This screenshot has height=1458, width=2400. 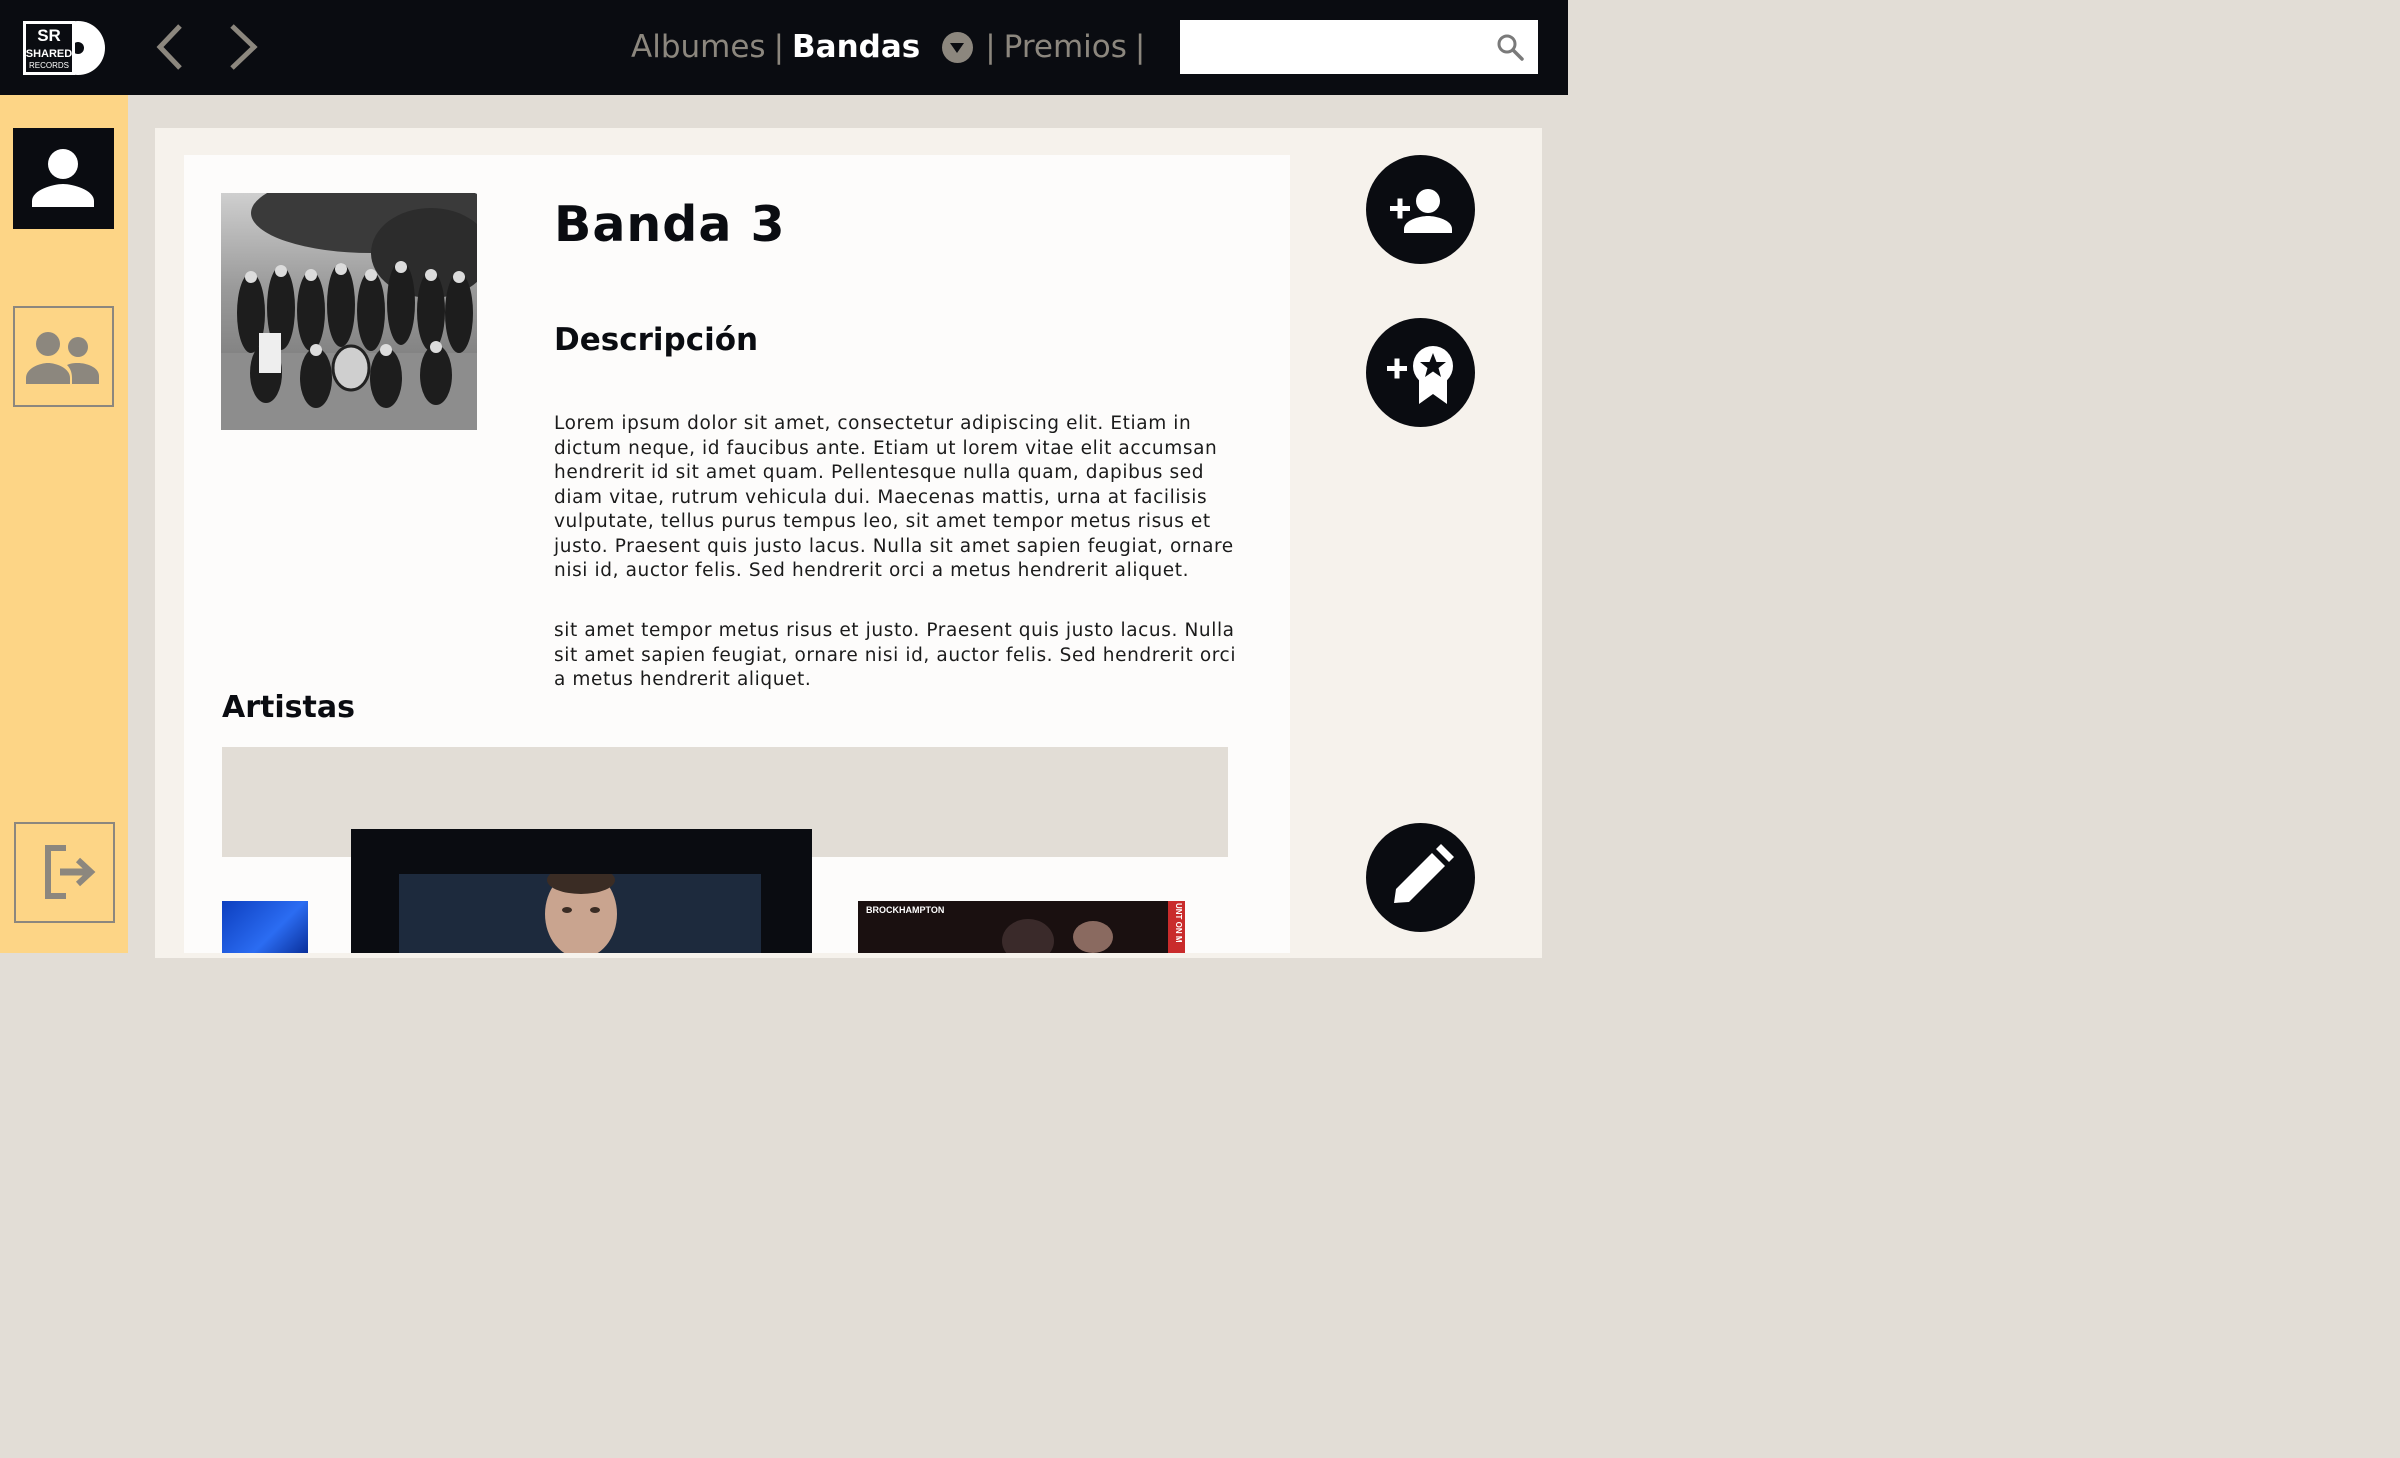 What do you see at coordinates (1424, 873) in the screenshot?
I see `pencil-icon` at bounding box center [1424, 873].